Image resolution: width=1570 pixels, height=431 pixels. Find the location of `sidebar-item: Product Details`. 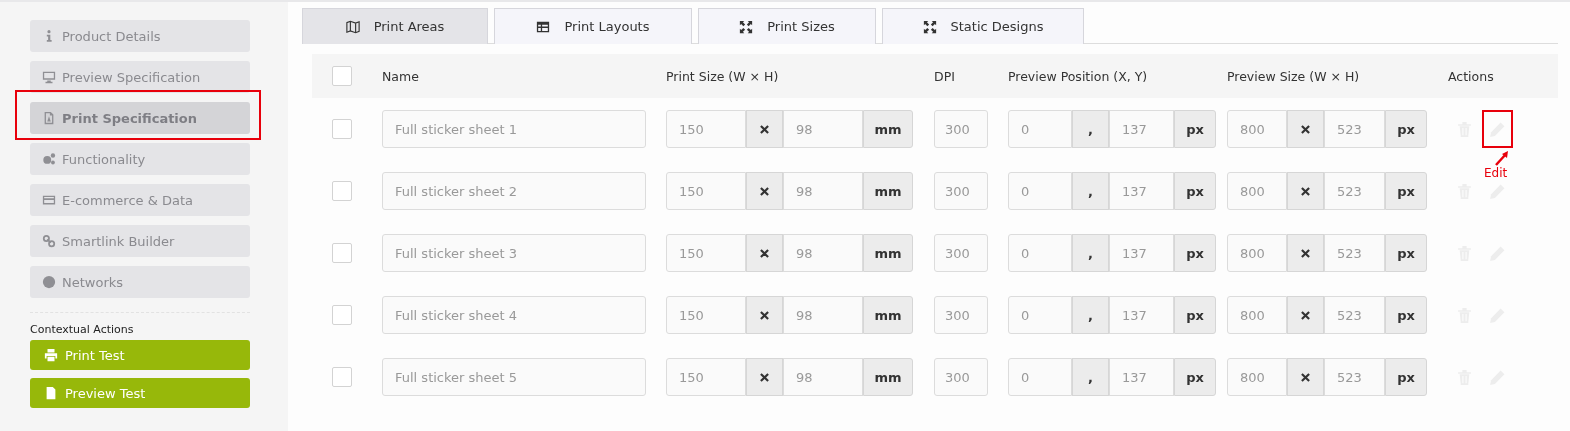

sidebar-item: Product Details is located at coordinates (140, 36).